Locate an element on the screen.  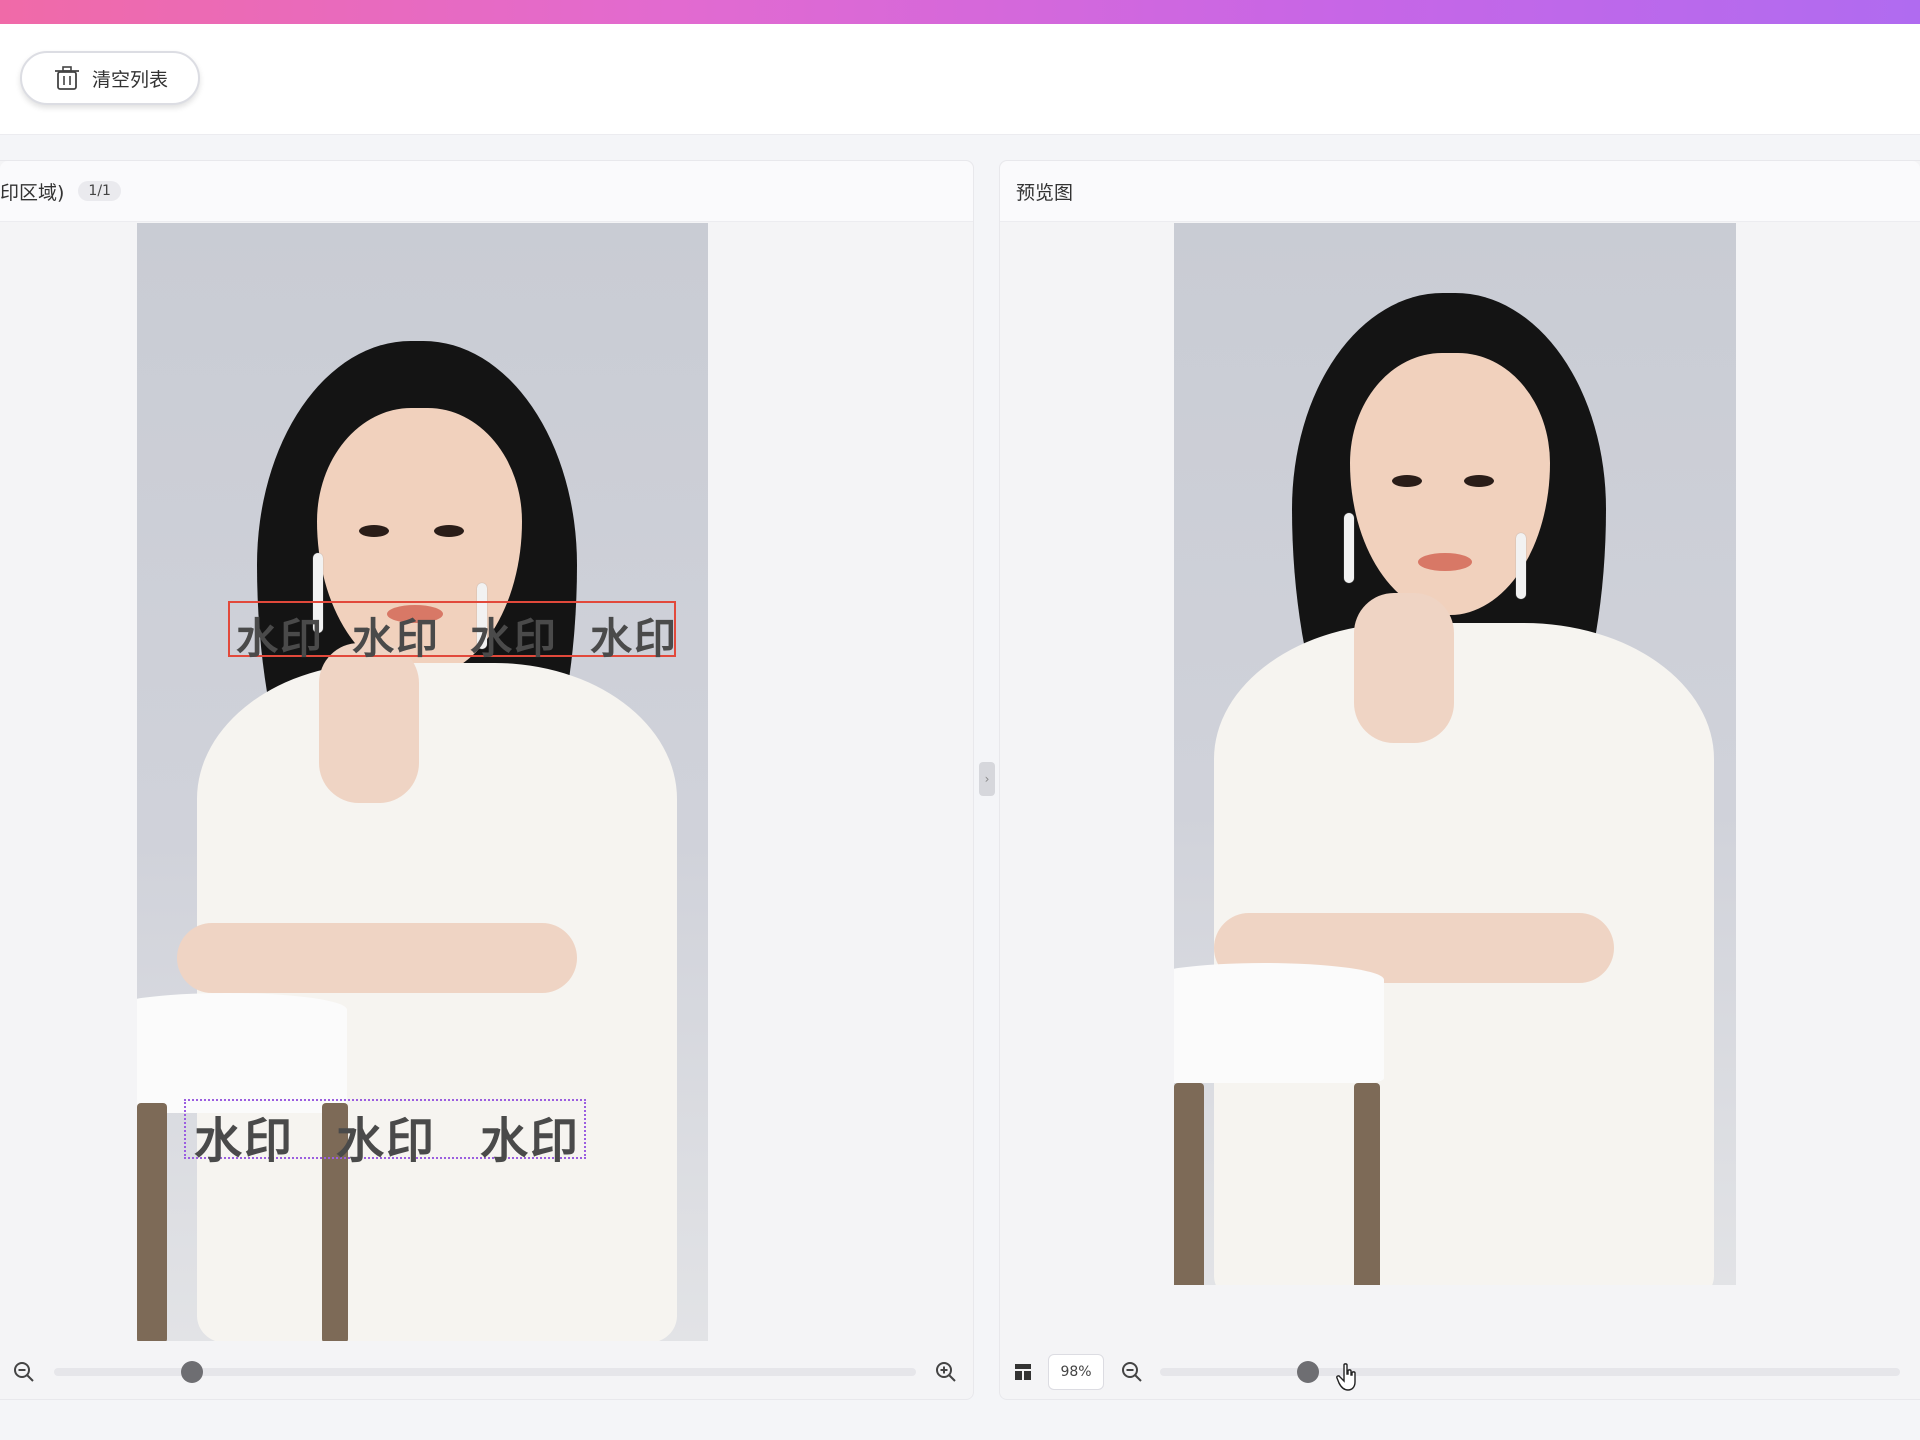
forearm is located at coordinates (377, 958).